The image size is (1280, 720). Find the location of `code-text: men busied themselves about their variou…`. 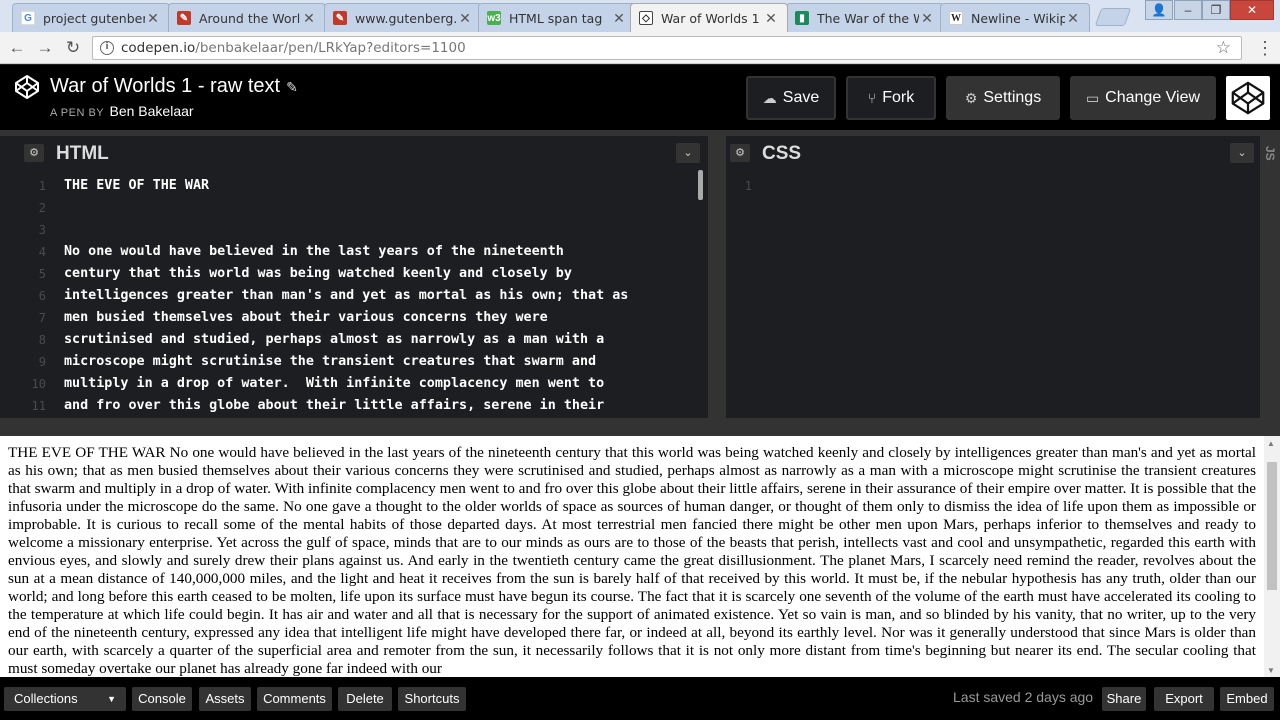

code-text: men busied themselves about their variou… is located at coordinates (306, 317).